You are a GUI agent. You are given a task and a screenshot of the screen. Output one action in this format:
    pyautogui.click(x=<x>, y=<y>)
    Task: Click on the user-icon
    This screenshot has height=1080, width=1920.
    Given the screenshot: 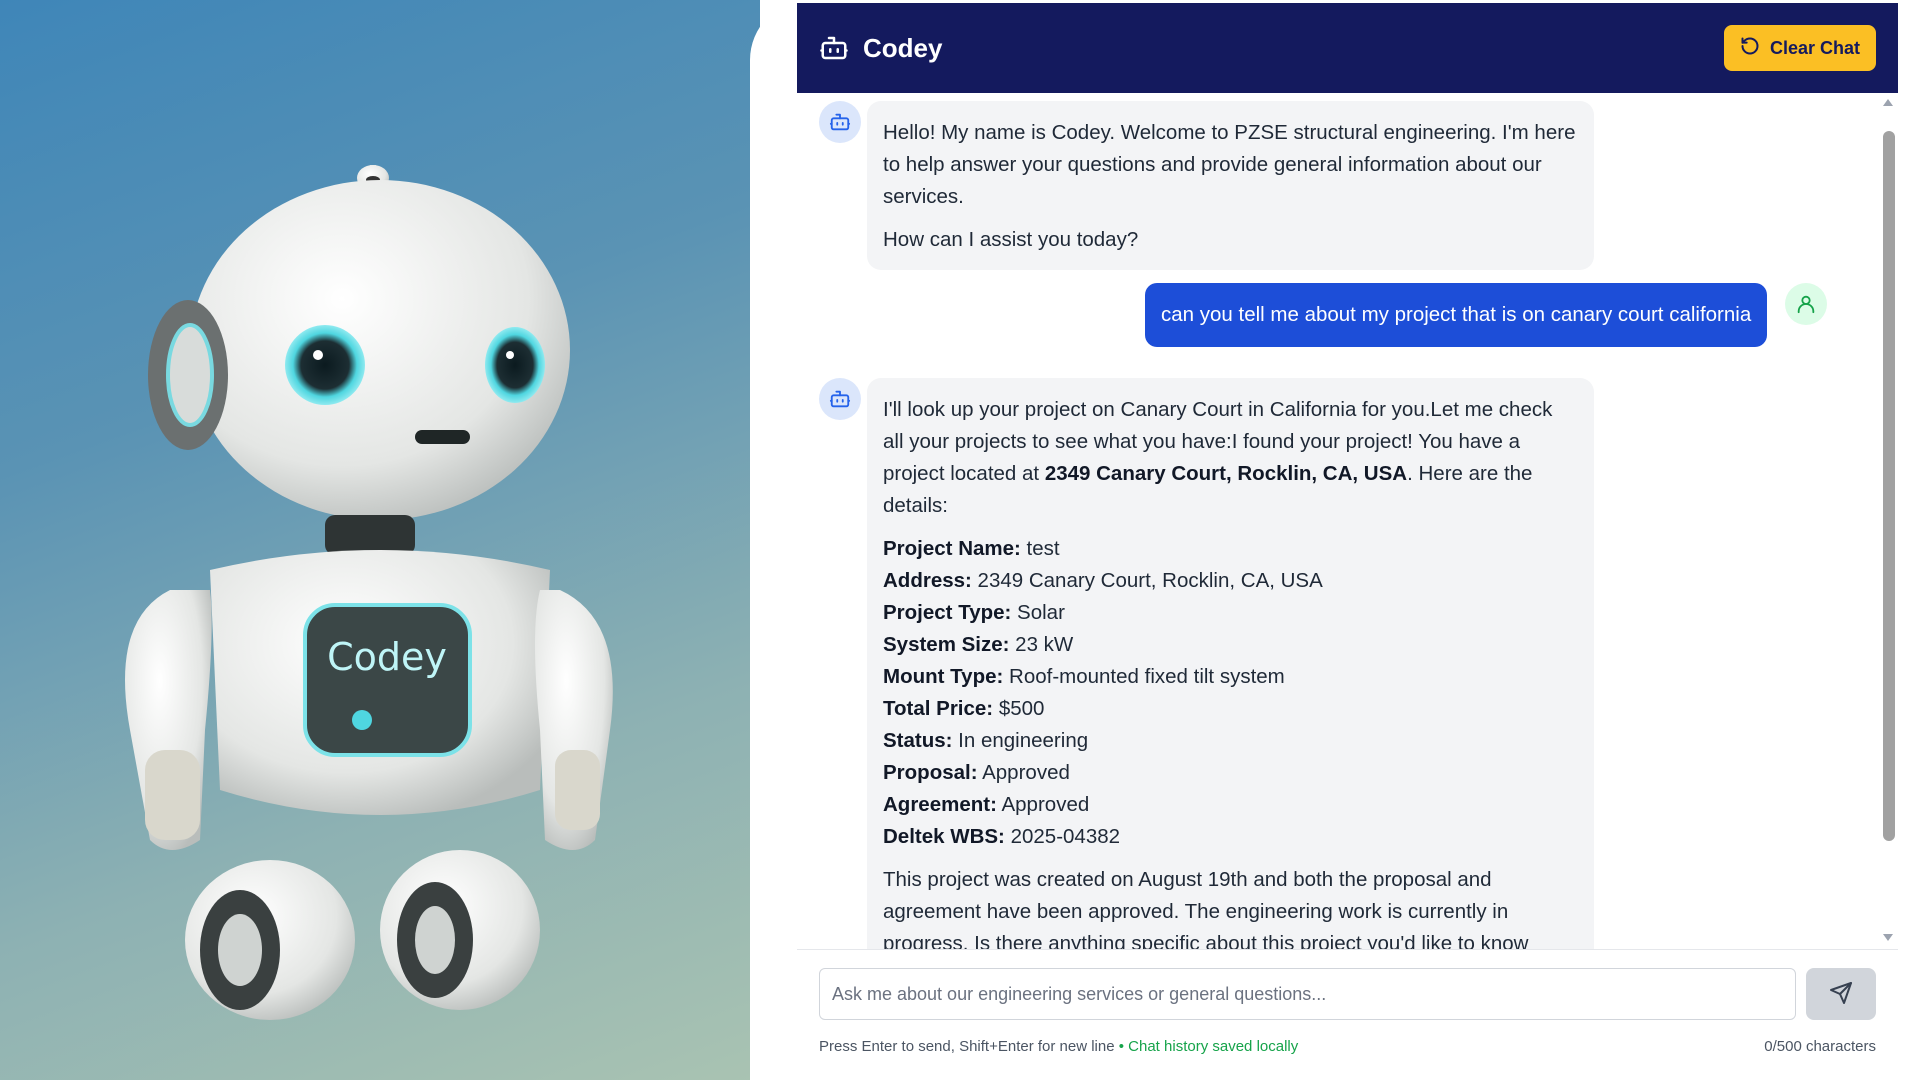 What is the action you would take?
    pyautogui.click(x=1806, y=304)
    